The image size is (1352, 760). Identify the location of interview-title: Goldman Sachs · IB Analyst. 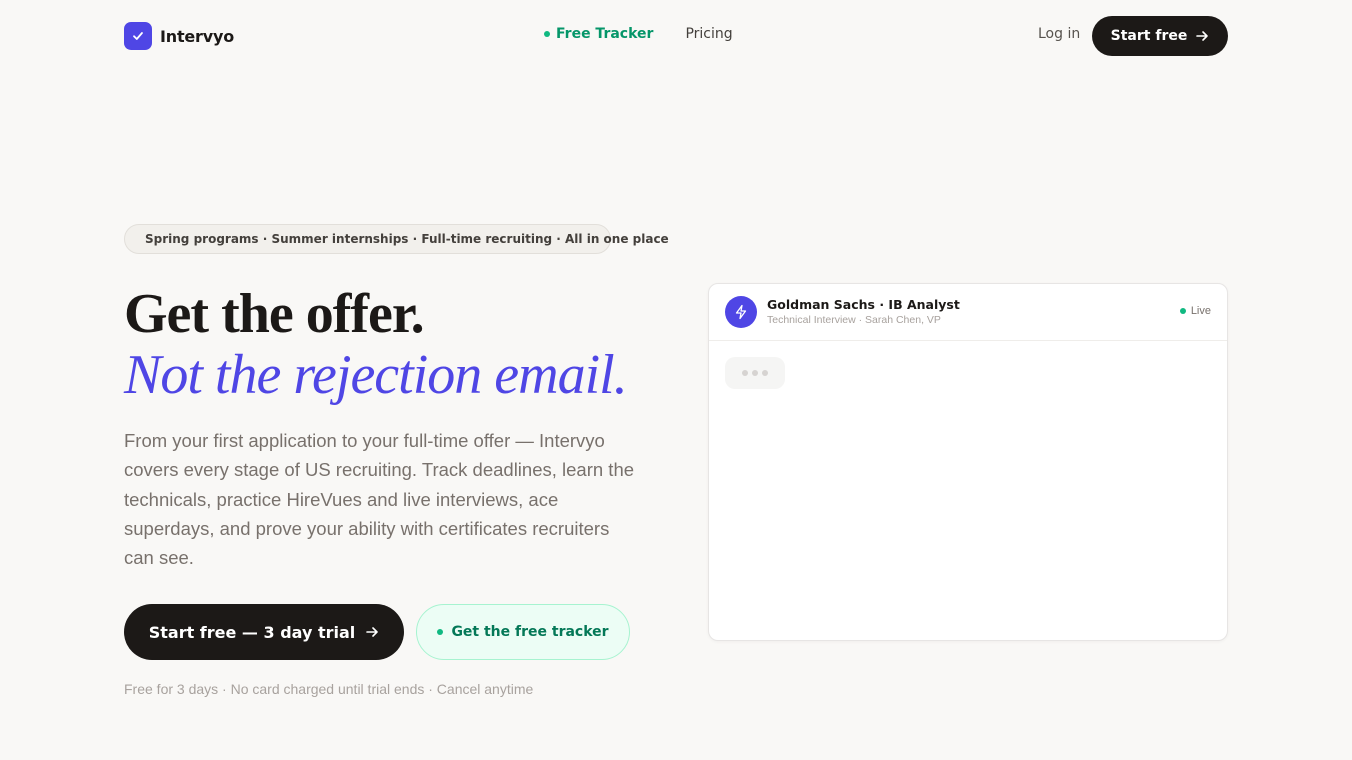
(863, 304).